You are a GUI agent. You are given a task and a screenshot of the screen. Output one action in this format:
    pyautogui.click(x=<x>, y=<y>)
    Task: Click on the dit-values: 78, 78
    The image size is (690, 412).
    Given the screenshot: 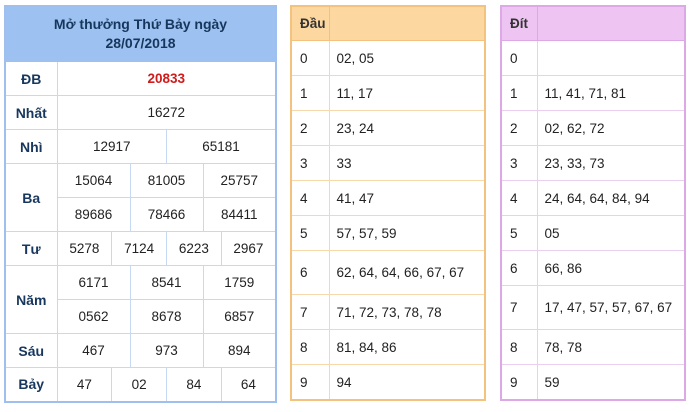 What is the action you would take?
    pyautogui.click(x=611, y=347)
    